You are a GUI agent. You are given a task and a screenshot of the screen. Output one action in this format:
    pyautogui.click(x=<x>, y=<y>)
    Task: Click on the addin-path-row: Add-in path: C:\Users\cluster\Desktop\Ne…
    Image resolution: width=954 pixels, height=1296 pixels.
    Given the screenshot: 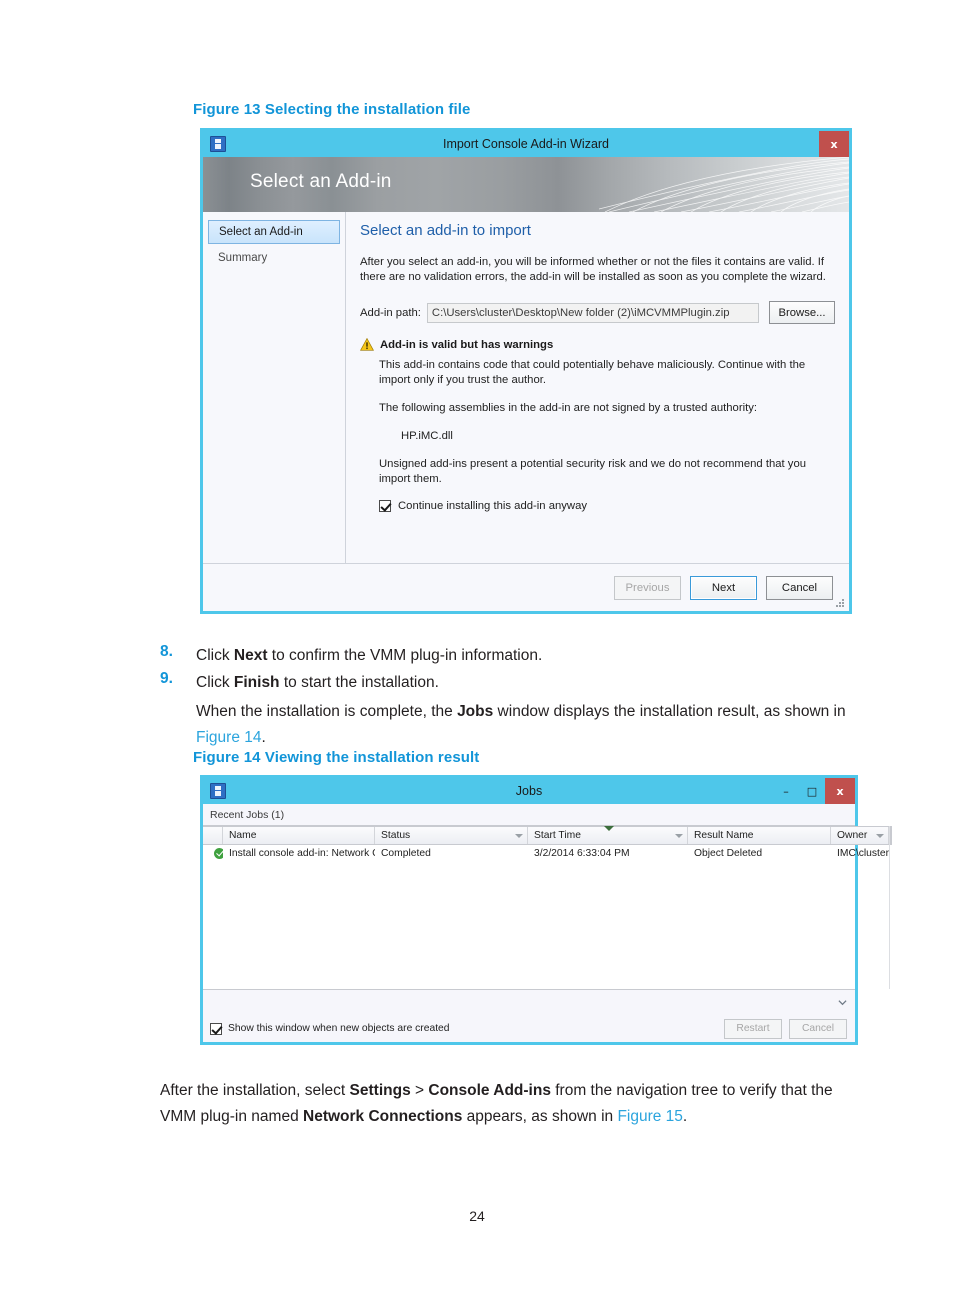 What is the action you would take?
    pyautogui.click(x=597, y=312)
    